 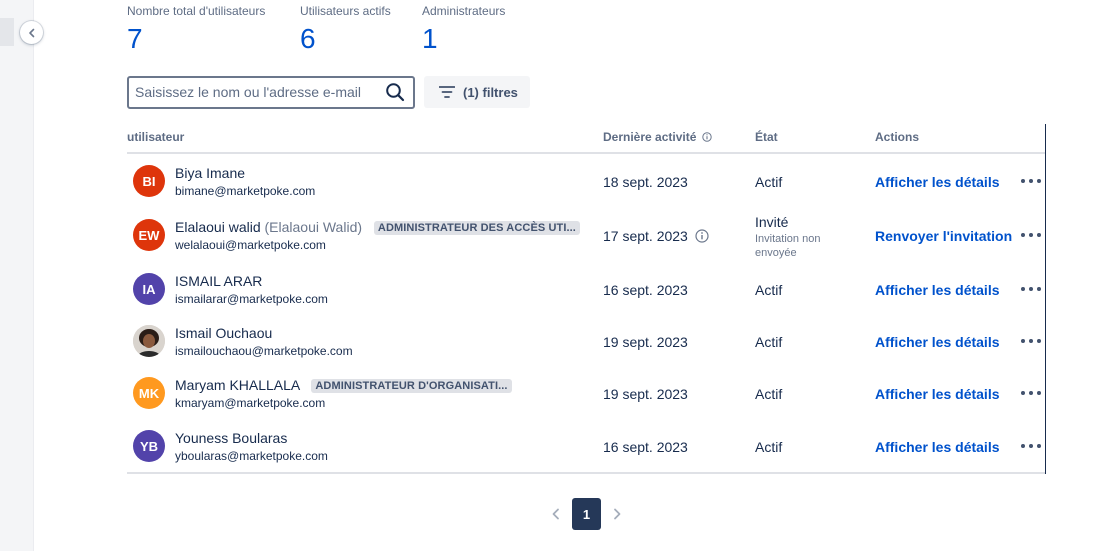 What do you see at coordinates (766, 137) in the screenshot?
I see `column-header-state: État` at bounding box center [766, 137].